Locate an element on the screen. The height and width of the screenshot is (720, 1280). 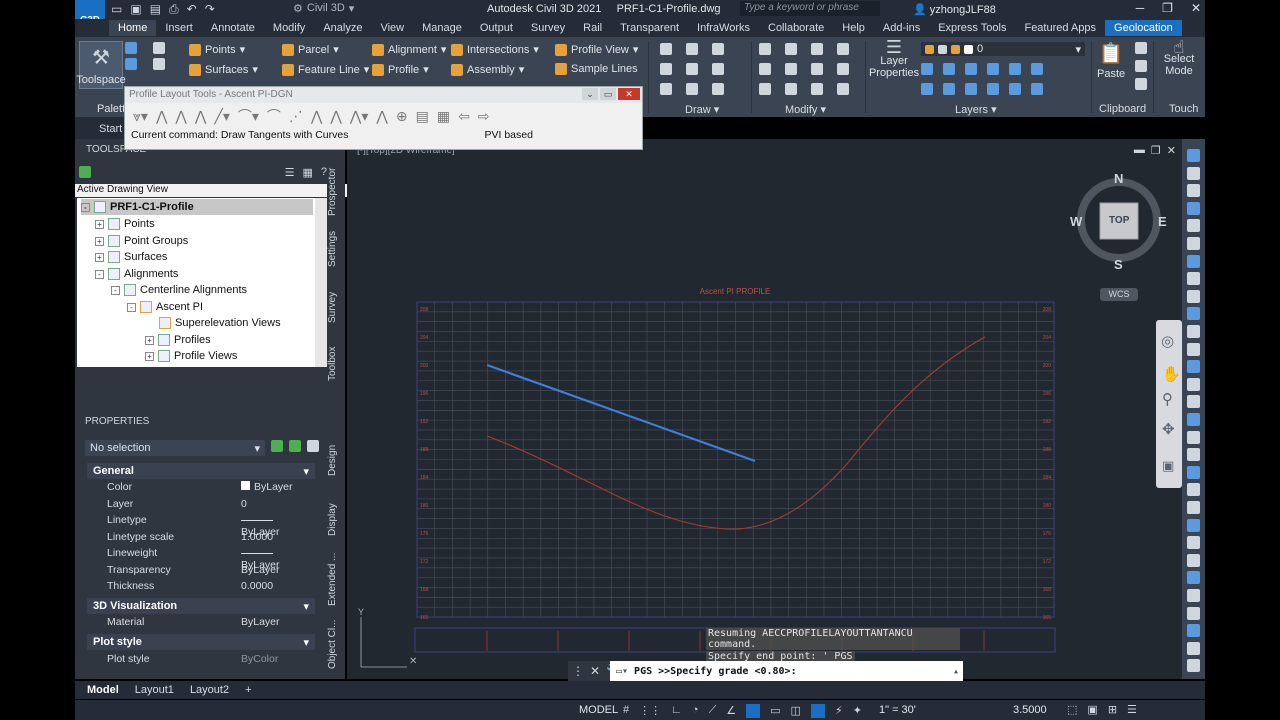
tab-transparent: Transparent is located at coordinates (649, 28).